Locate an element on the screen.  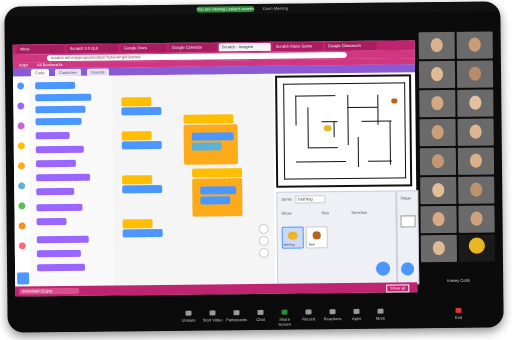
frog-sprite-icon is located at coordinates (327, 128).